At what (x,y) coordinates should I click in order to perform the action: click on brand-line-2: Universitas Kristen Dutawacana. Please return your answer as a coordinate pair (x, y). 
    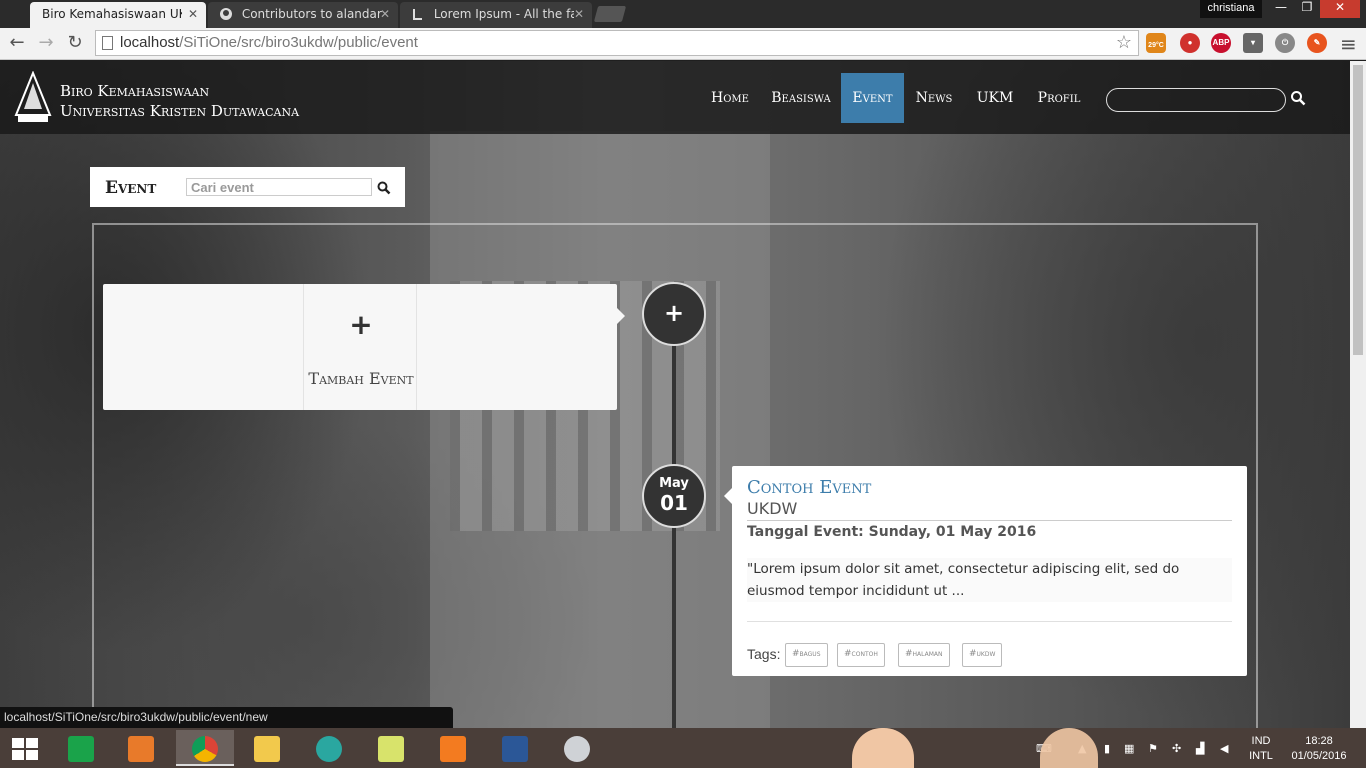
    Looking at the image, I should click on (180, 111).